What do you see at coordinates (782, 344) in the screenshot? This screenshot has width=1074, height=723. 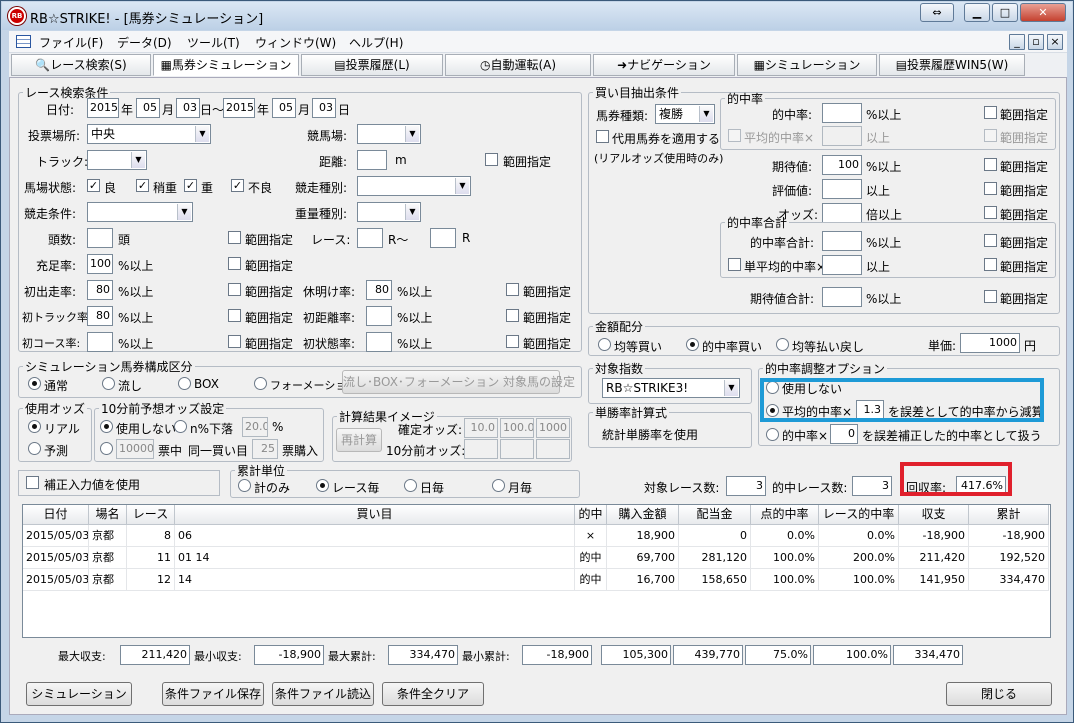 I see `equal-payout-radio` at bounding box center [782, 344].